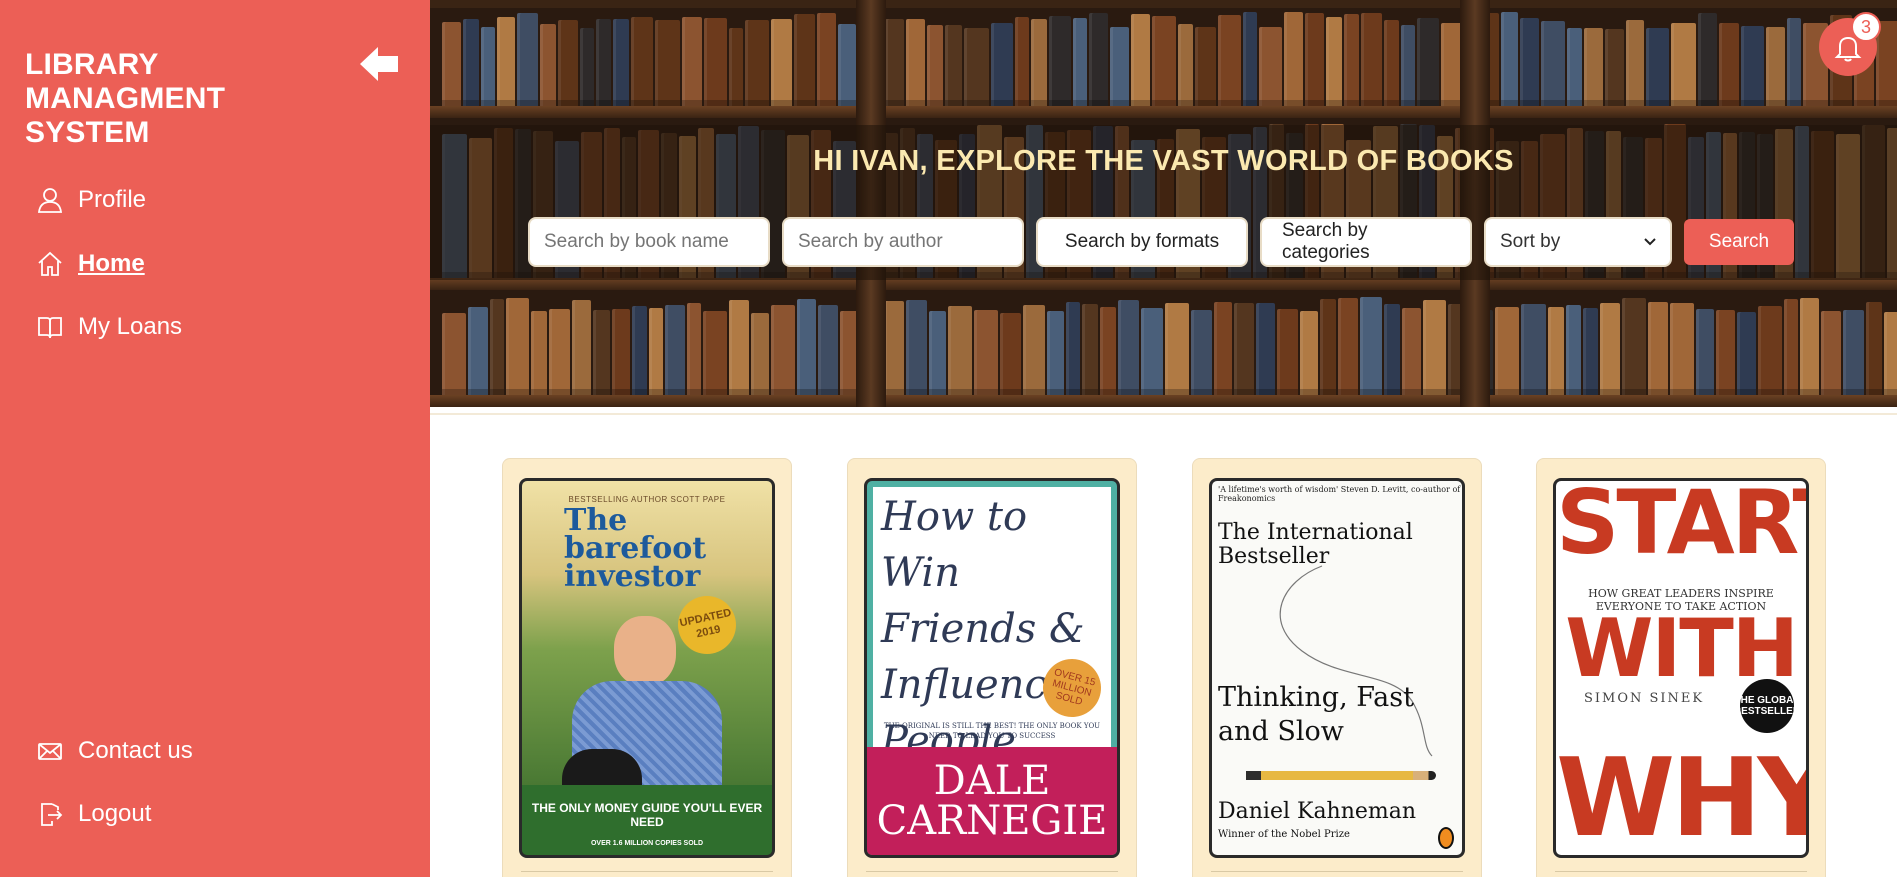 Image resolution: width=1897 pixels, height=877 pixels. What do you see at coordinates (1767, 706) in the screenshot?
I see `cover-badge: THE GLOBAL BESTSELLER` at bounding box center [1767, 706].